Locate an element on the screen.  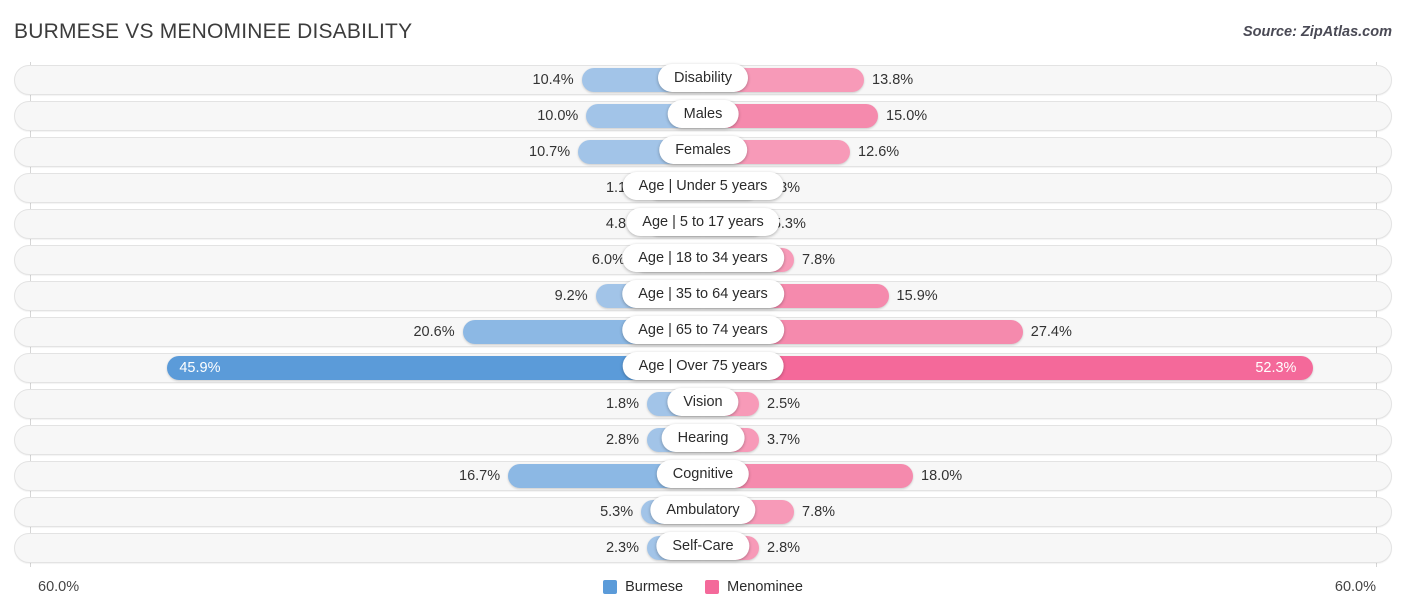
category-label: Age | 35 to 64 years is located at coordinates (703, 294).